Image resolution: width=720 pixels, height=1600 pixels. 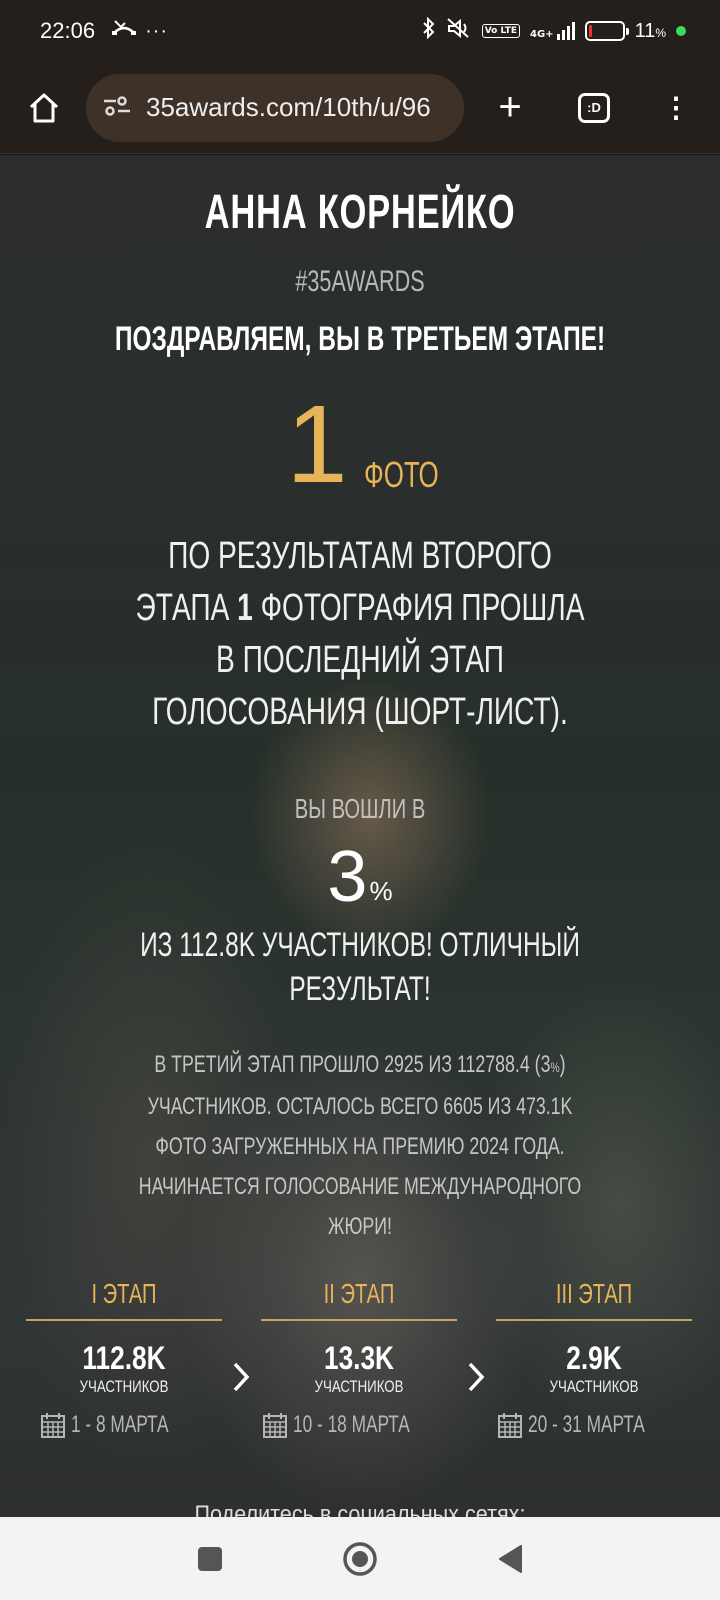 I want to click on congrats-heading: ПОЗДРАВЛЯЕМ, ВЫ В ТРЕТЬЕМ ЭТАПЕ!, so click(x=360, y=339).